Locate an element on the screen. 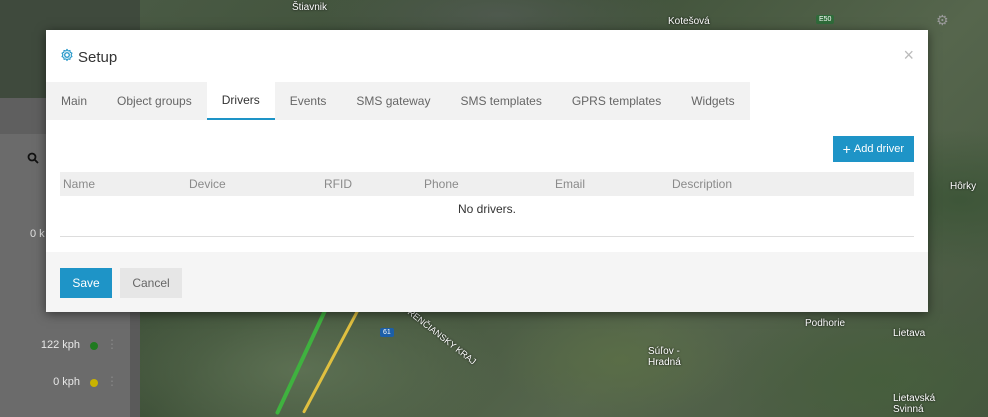 This screenshot has height=417, width=988. empty-table-message: No drivers. is located at coordinates (486, 209).